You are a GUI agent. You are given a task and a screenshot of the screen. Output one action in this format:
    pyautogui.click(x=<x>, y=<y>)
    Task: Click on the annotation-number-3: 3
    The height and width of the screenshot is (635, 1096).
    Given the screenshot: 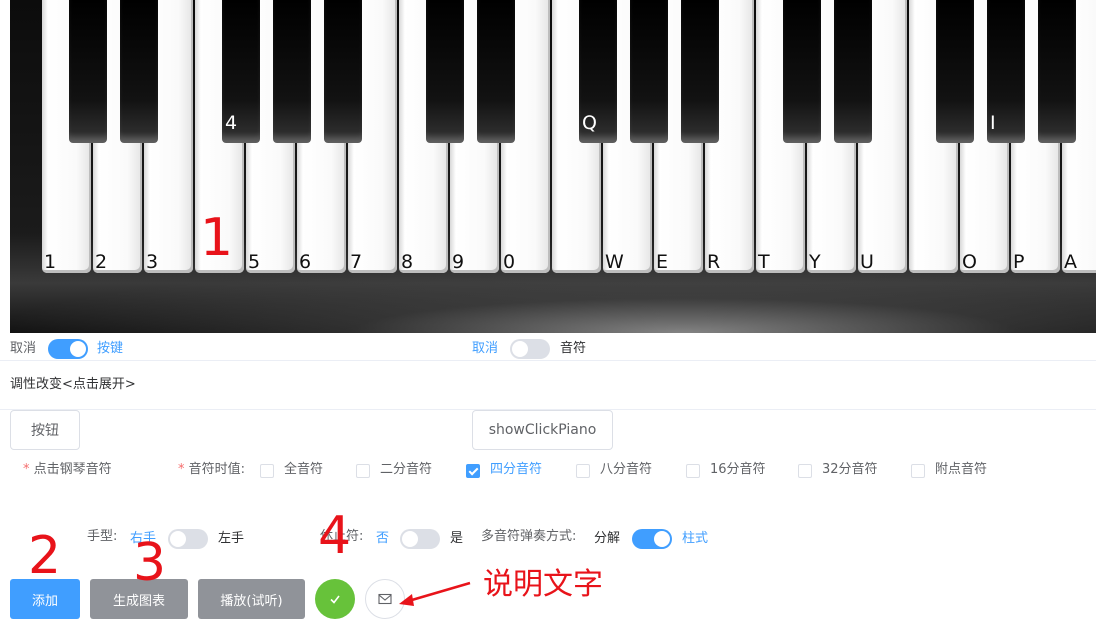 What is the action you would take?
    pyautogui.click(x=150, y=563)
    